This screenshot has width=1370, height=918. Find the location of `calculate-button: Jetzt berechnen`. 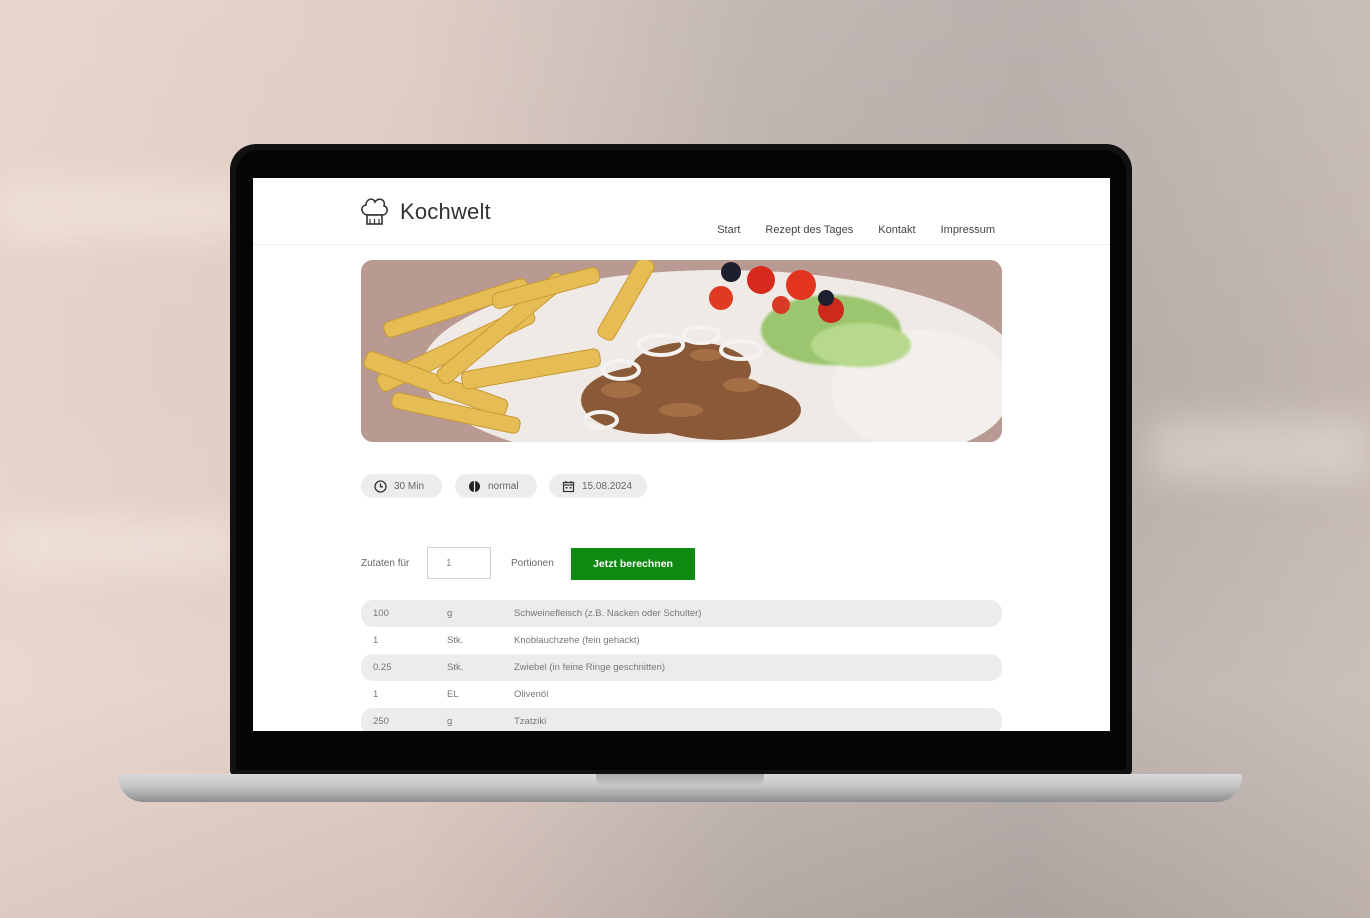

calculate-button: Jetzt berechnen is located at coordinates (633, 564).